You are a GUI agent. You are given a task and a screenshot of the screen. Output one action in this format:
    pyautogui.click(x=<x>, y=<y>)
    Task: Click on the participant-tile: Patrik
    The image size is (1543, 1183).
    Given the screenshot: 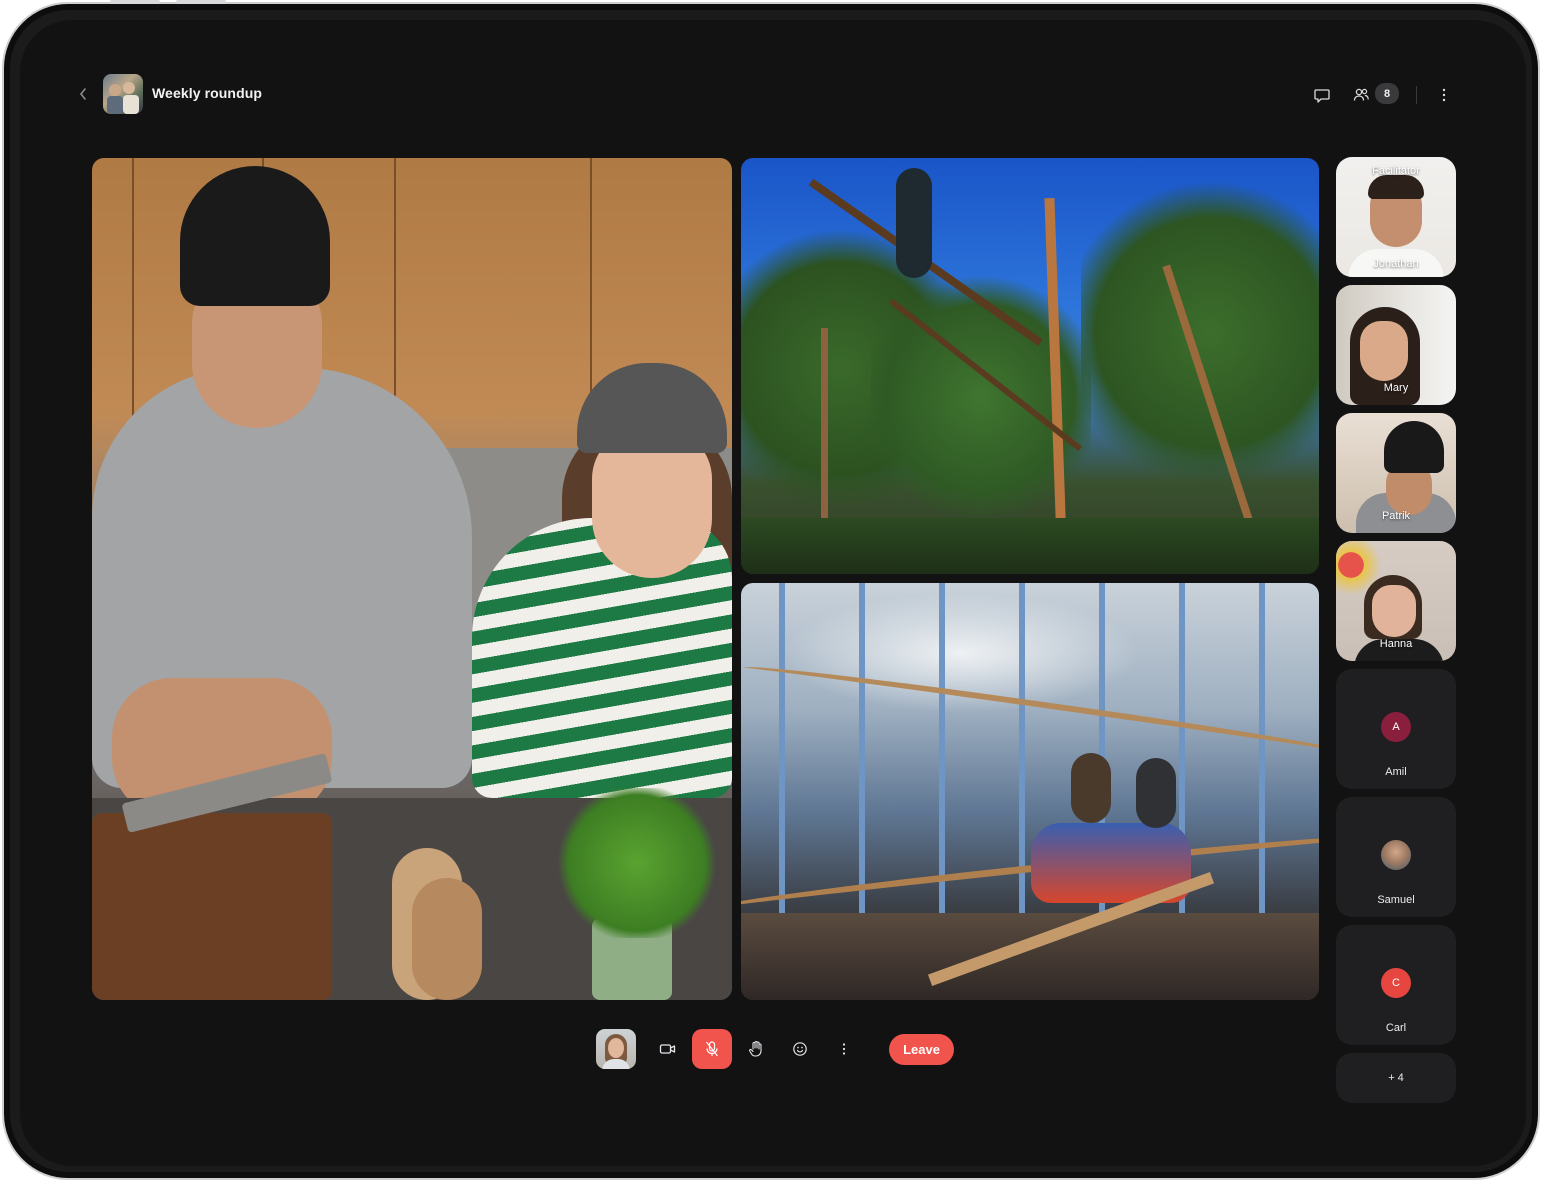 What is the action you would take?
    pyautogui.click(x=1396, y=473)
    